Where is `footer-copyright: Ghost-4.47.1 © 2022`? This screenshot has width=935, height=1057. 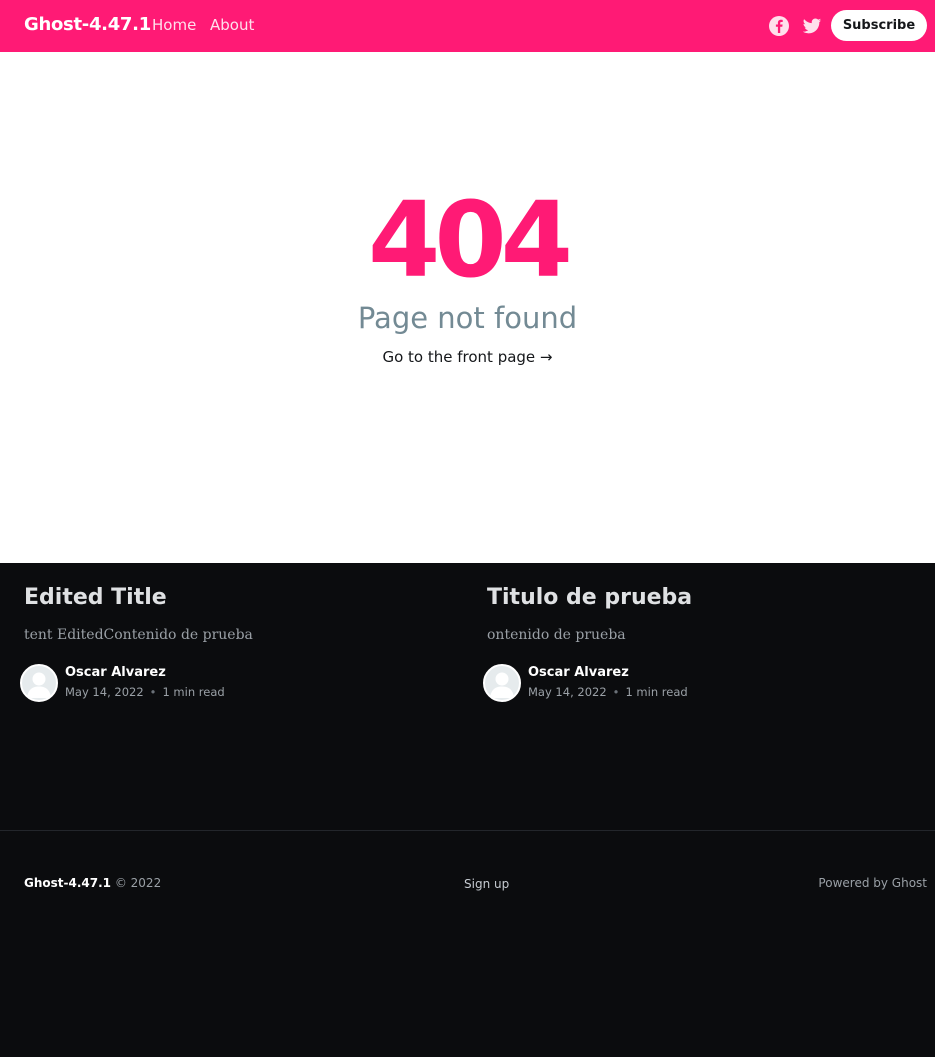
footer-copyright: Ghost-4.47.1 © 2022 is located at coordinates (92, 883).